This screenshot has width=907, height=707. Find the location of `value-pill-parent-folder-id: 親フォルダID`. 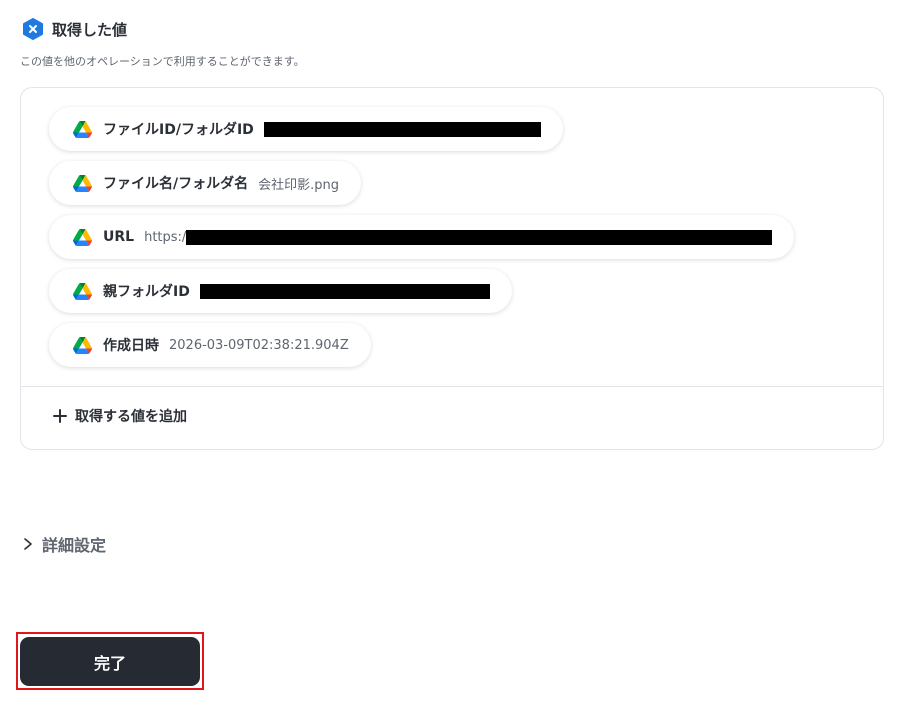

value-pill-parent-folder-id: 親フォルダID is located at coordinates (280, 291).